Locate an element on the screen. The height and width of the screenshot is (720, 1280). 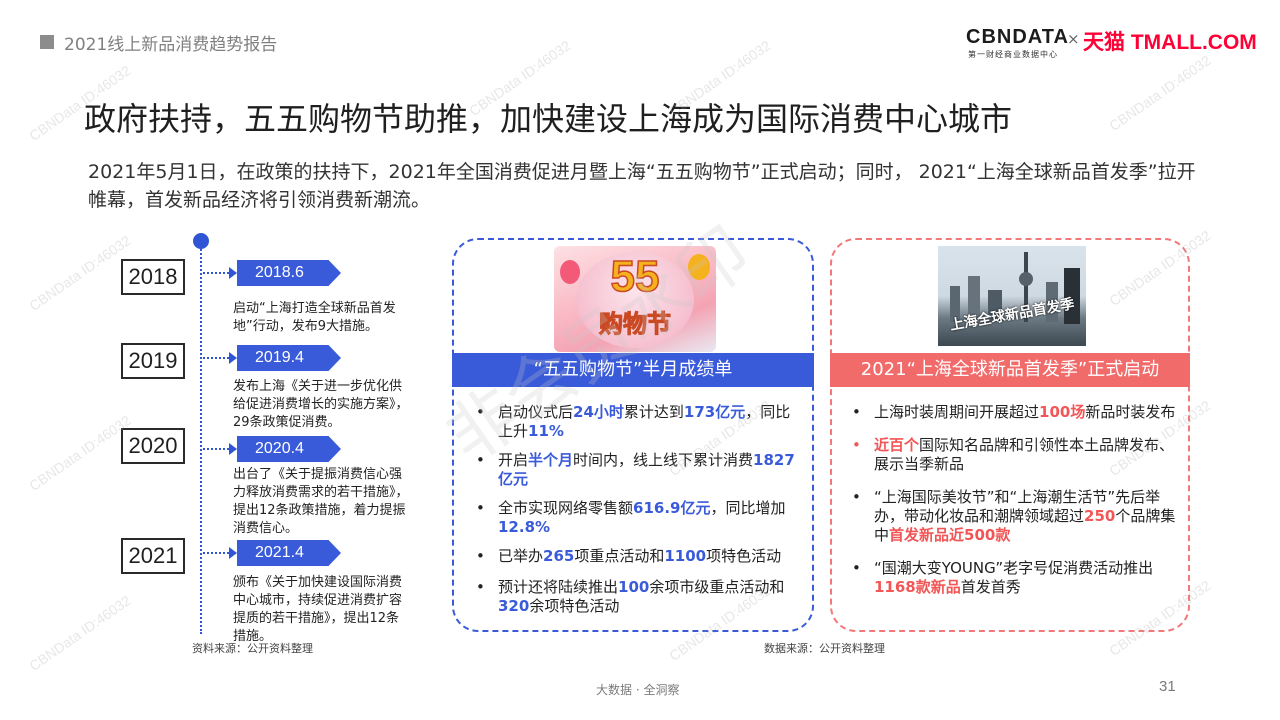
timeline-axis is located at coordinates (201, 440).